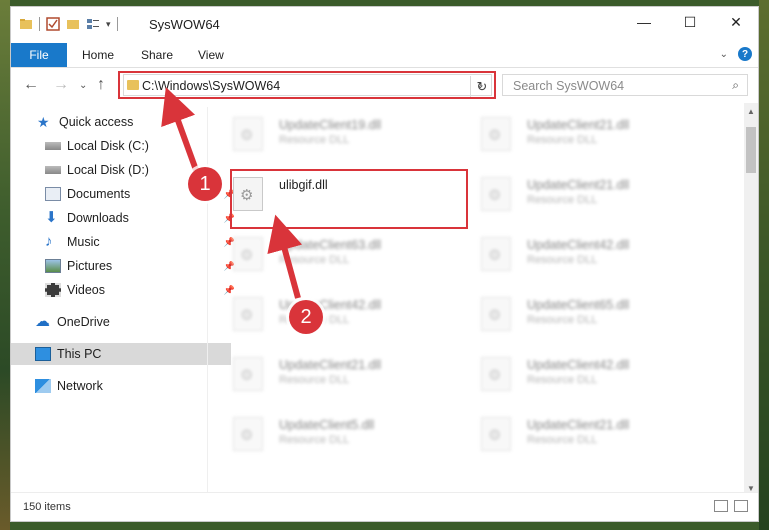 This screenshot has width=769, height=530. What do you see at coordinates (184, 24) in the screenshot?
I see `window-title: SysWOW64` at bounding box center [184, 24].